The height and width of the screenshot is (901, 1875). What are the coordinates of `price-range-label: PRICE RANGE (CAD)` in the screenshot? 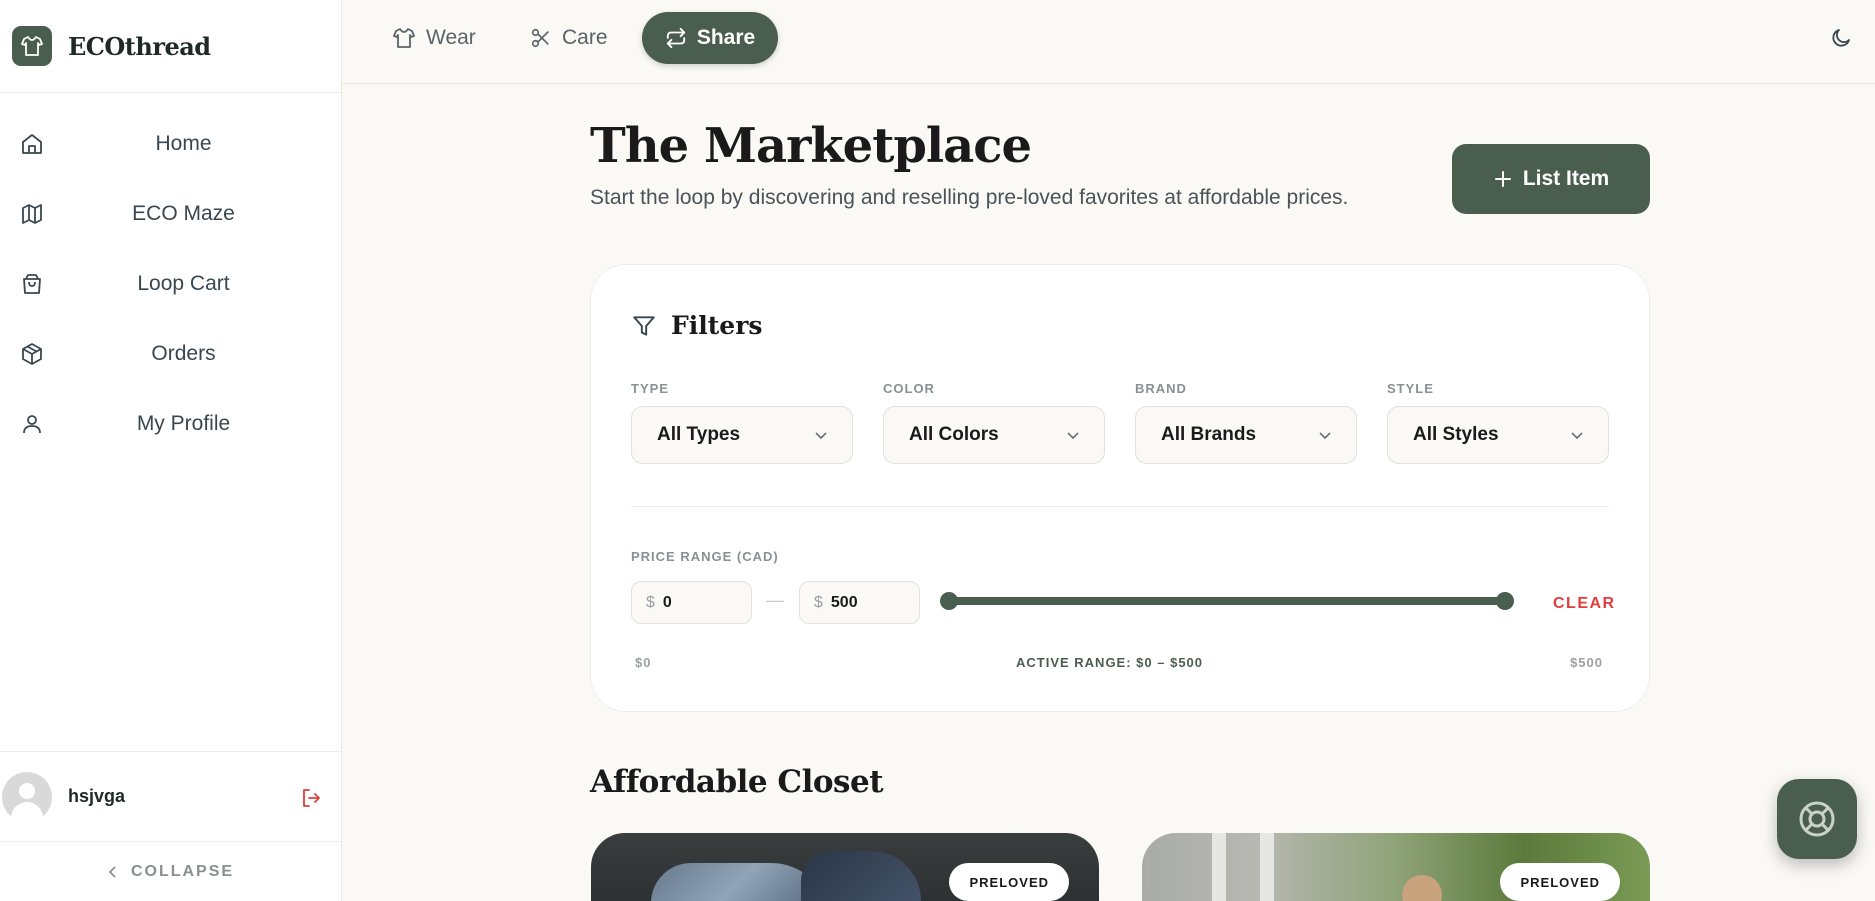 It's located at (705, 556).